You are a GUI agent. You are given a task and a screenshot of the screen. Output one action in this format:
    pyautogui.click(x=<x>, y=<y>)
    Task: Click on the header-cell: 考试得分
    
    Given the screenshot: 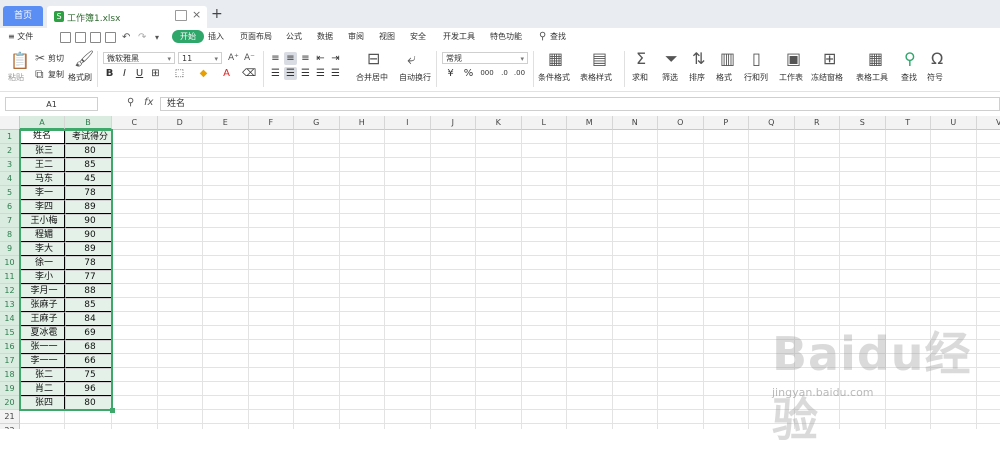 What is the action you would take?
    pyautogui.click(x=88, y=137)
    